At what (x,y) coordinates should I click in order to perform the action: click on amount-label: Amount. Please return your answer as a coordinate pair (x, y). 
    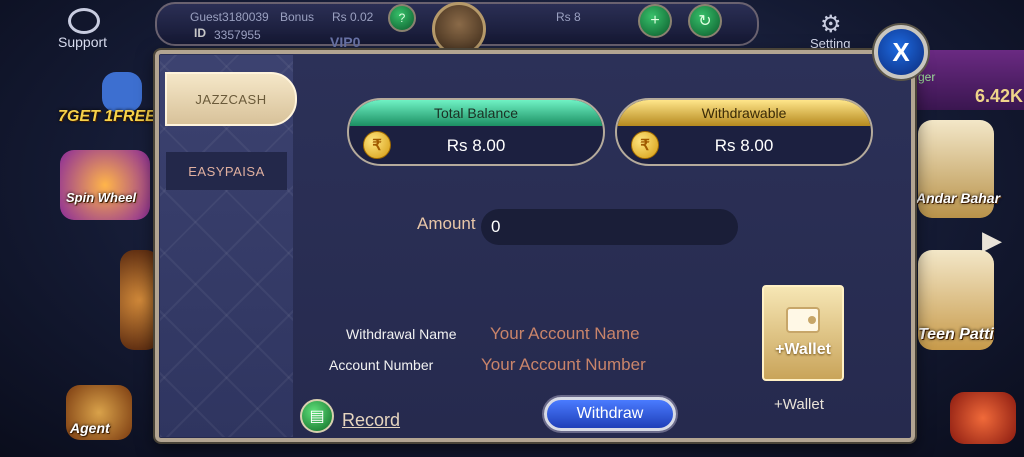
    Looking at the image, I should click on (446, 223).